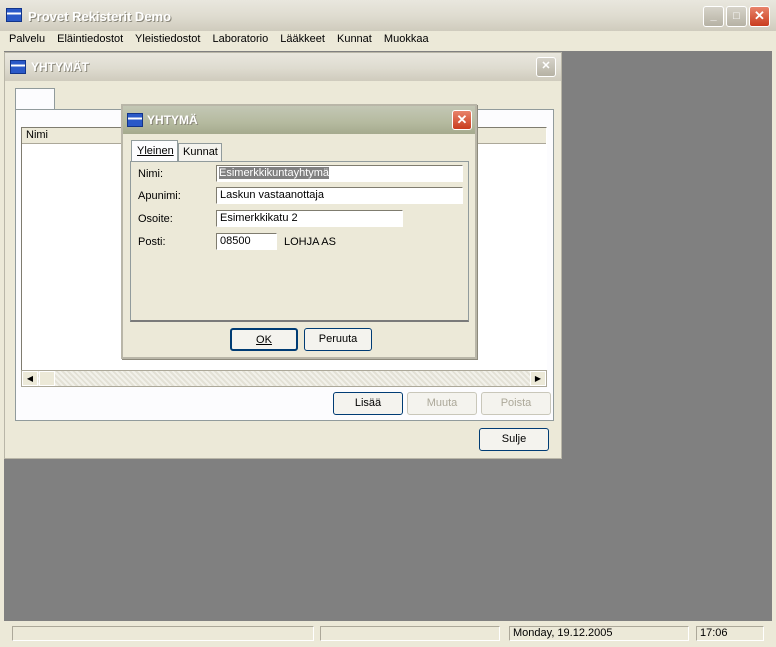  Describe the element at coordinates (155, 219) in the screenshot. I see `osoite-label: Osoite:` at that location.